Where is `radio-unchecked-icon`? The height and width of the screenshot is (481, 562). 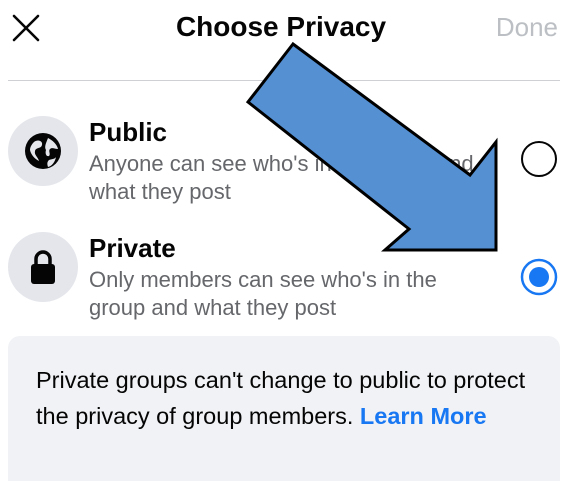 radio-unchecked-icon is located at coordinates (539, 159).